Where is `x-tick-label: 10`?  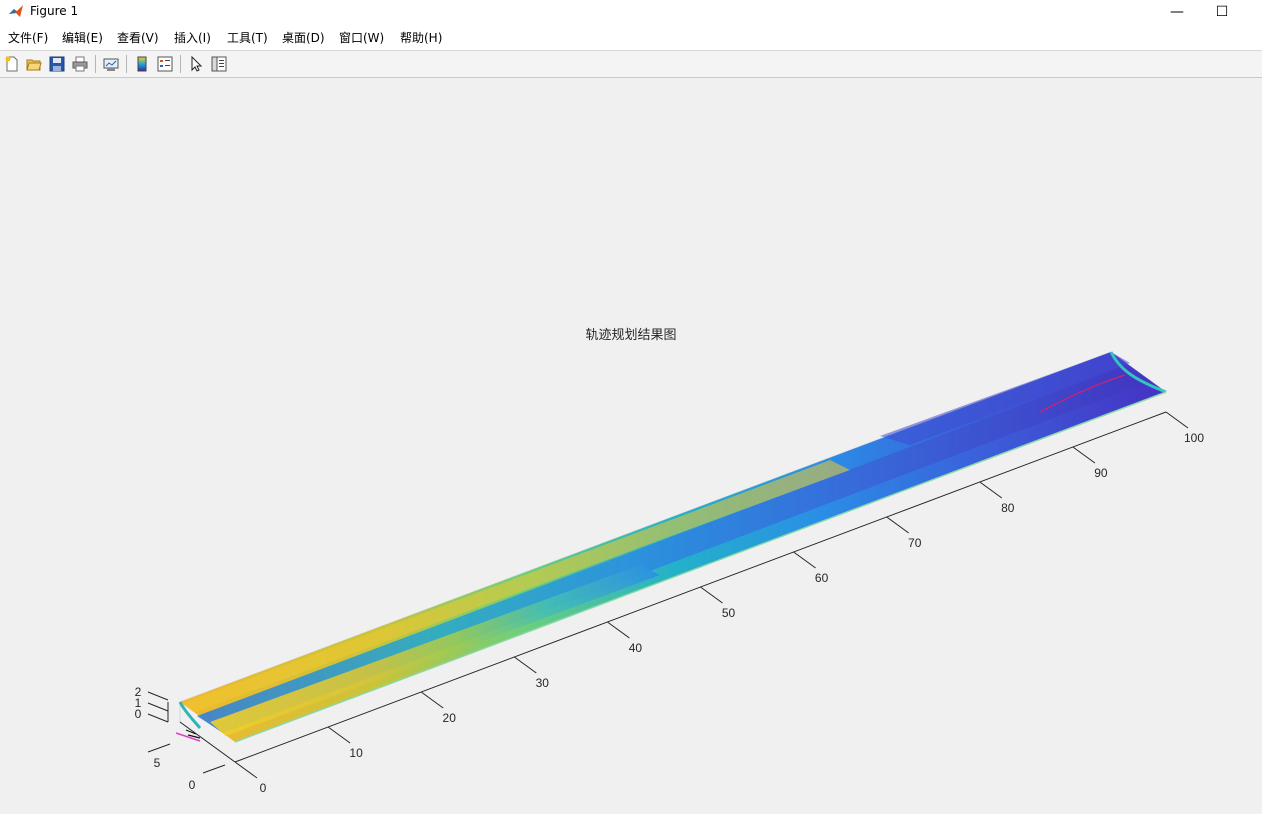 x-tick-label: 10 is located at coordinates (356, 753).